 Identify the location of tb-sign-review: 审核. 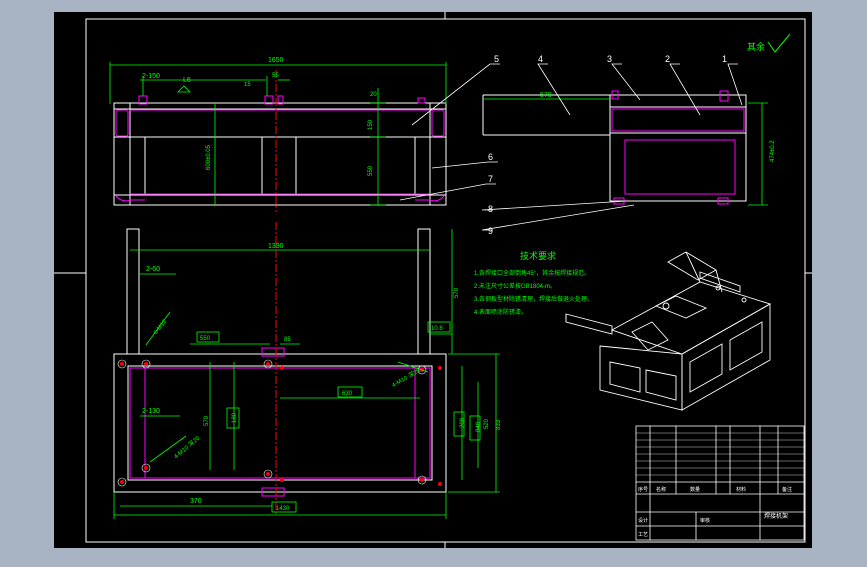
(705, 520).